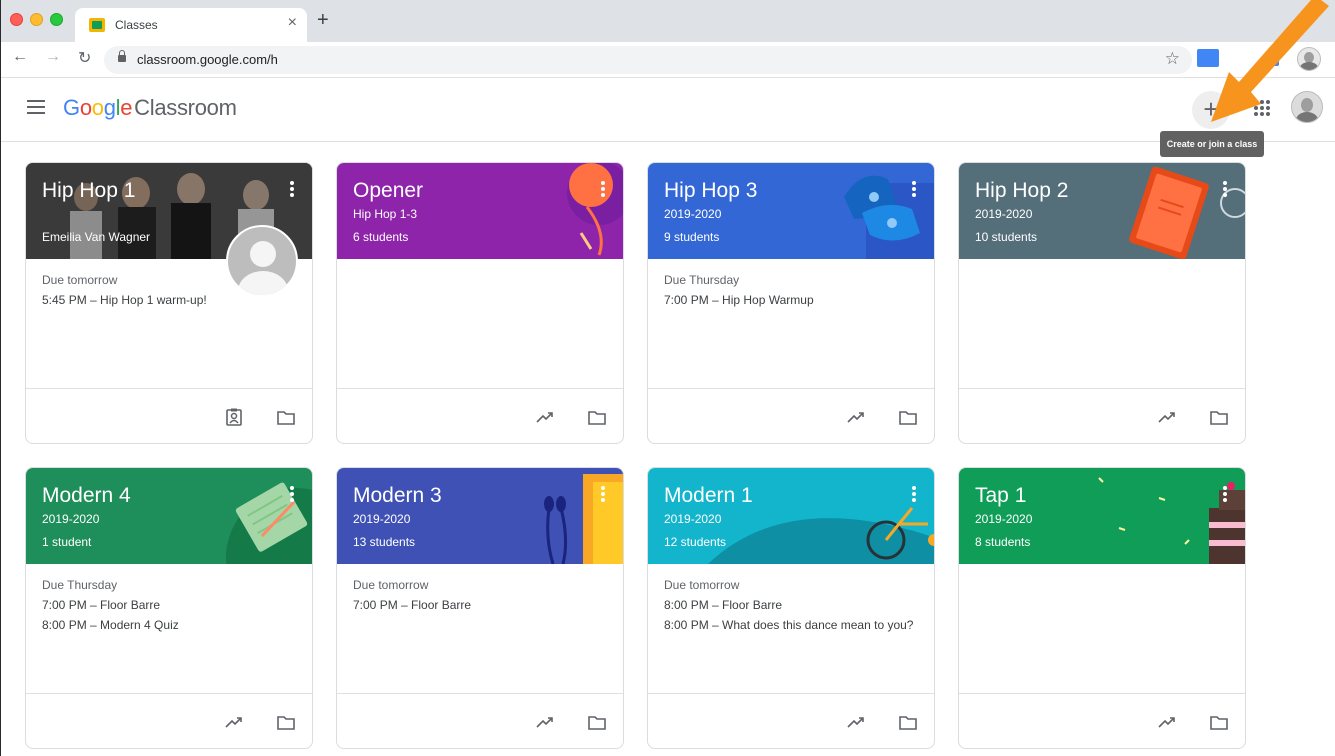  What do you see at coordinates (1212, 144) in the screenshot?
I see `create-class-tooltip: Create or join a class` at bounding box center [1212, 144].